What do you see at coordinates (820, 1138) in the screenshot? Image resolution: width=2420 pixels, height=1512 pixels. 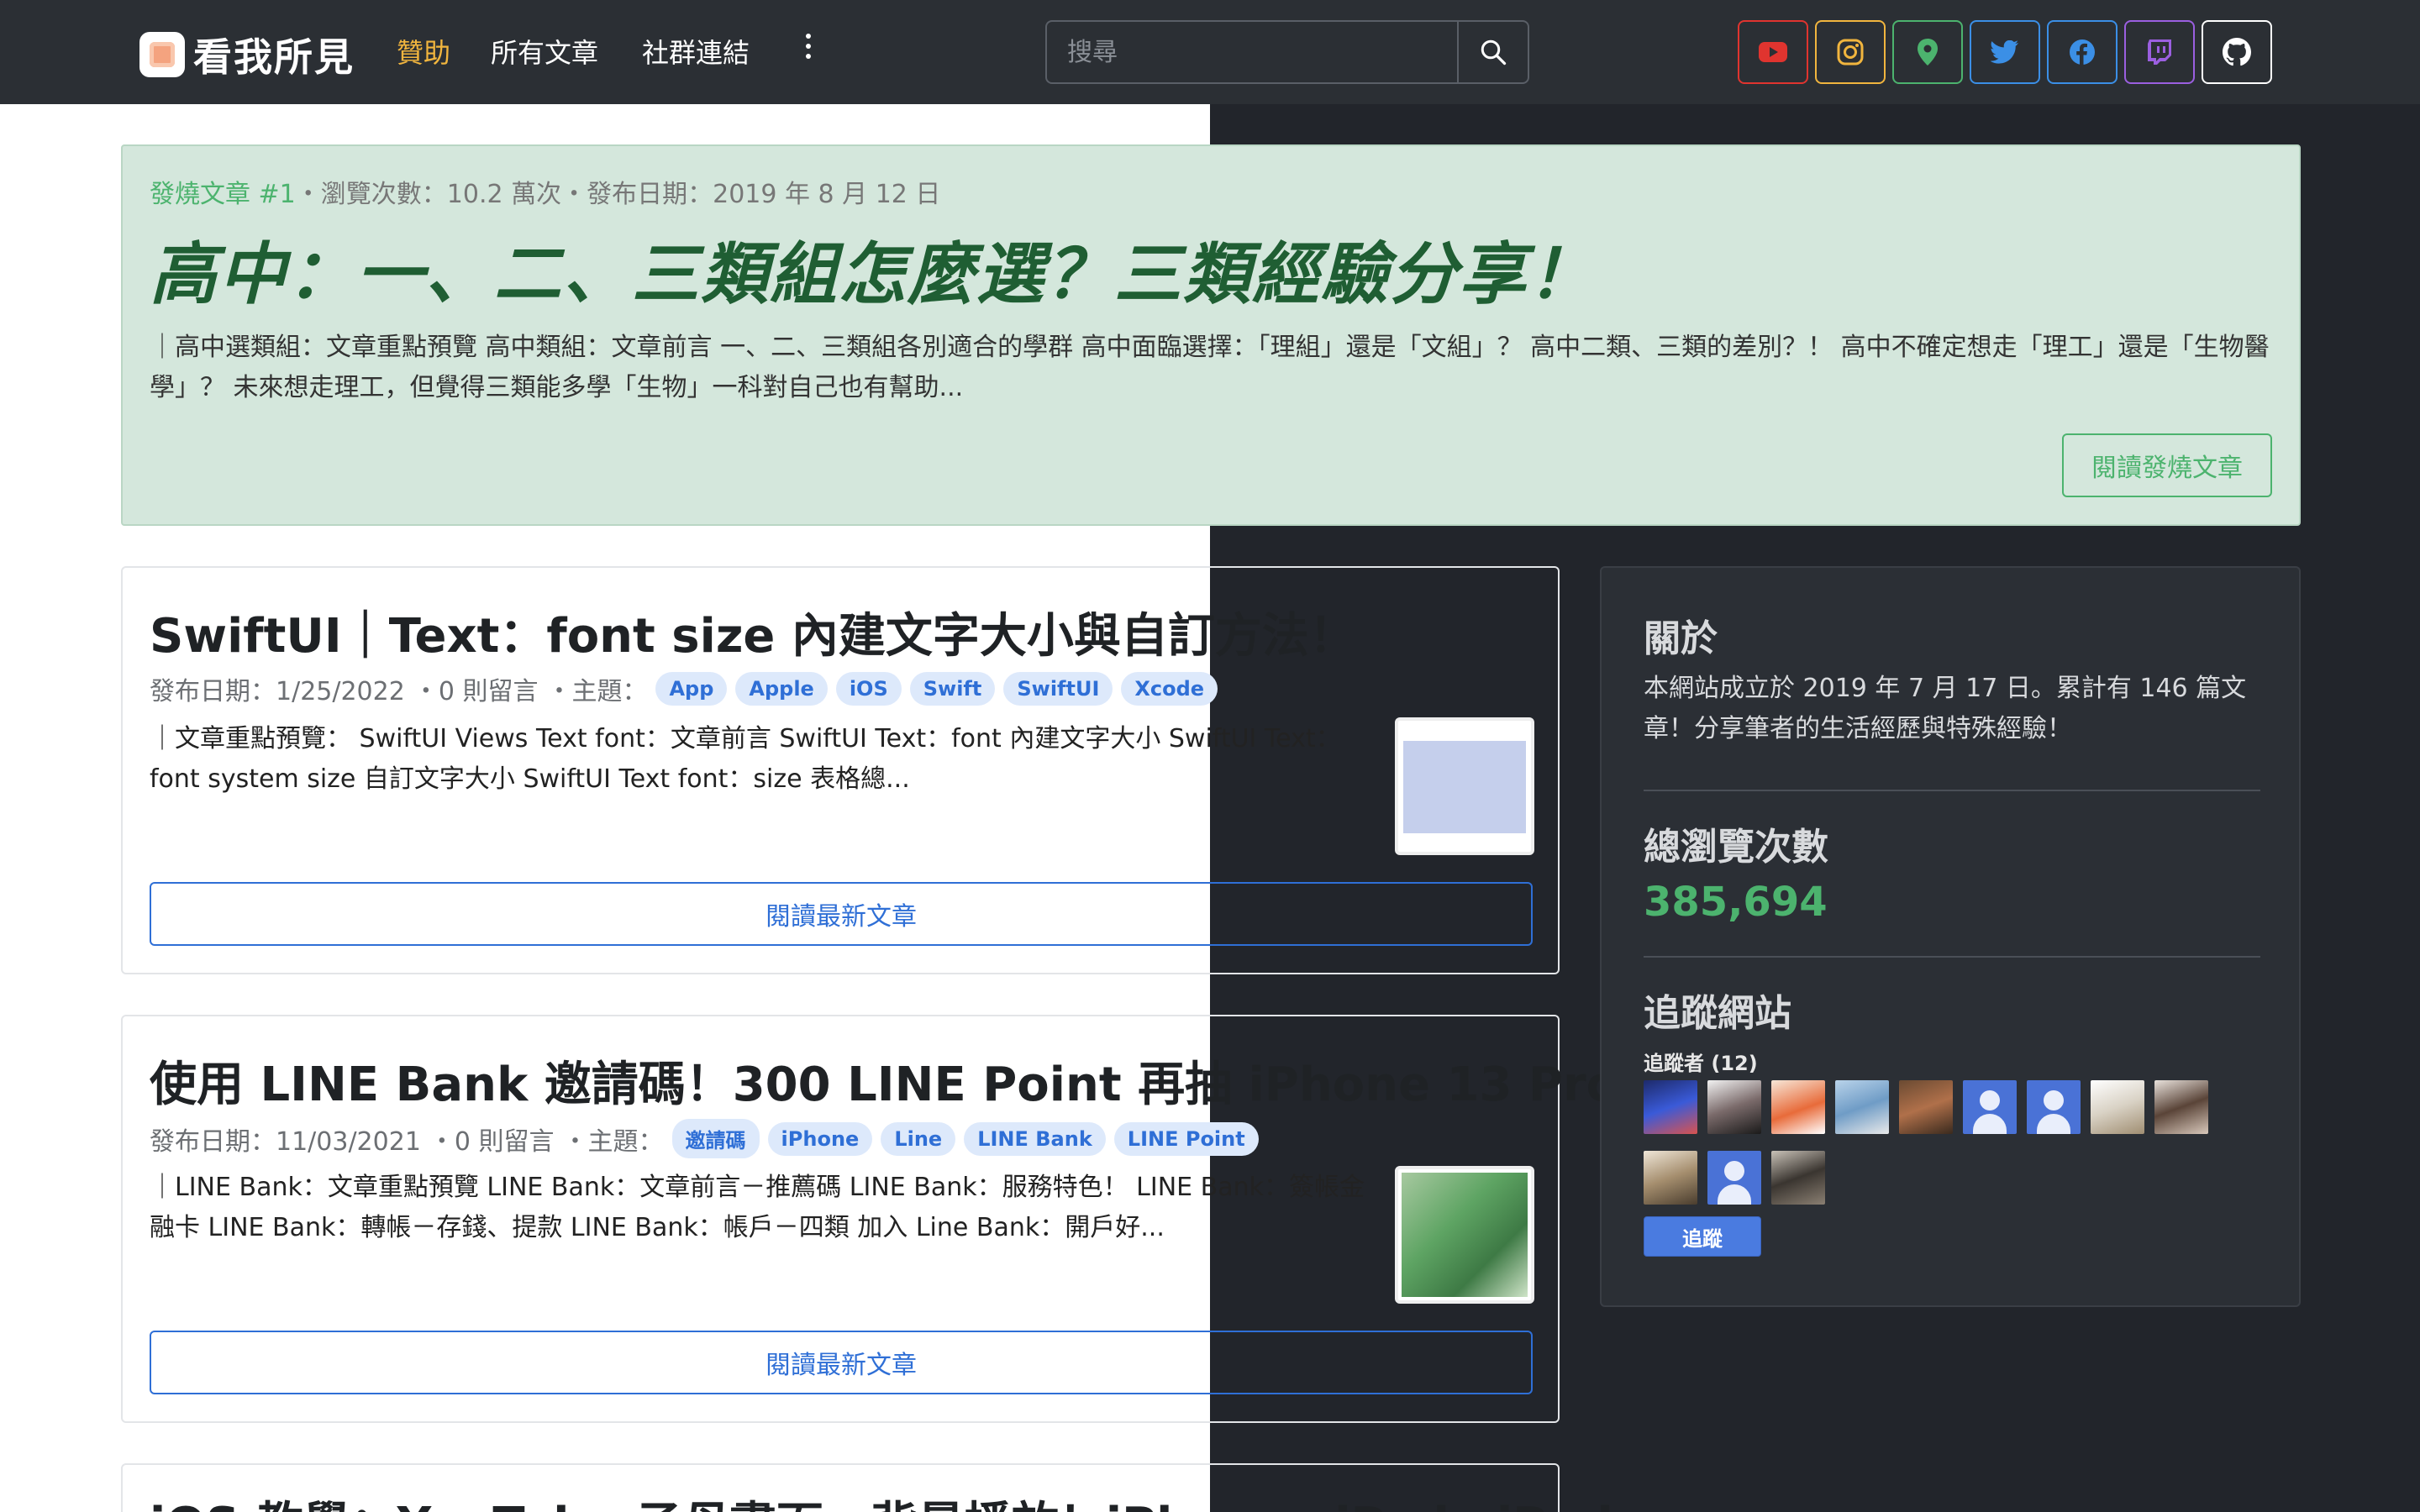 I see `tag-chip: iPhone` at bounding box center [820, 1138].